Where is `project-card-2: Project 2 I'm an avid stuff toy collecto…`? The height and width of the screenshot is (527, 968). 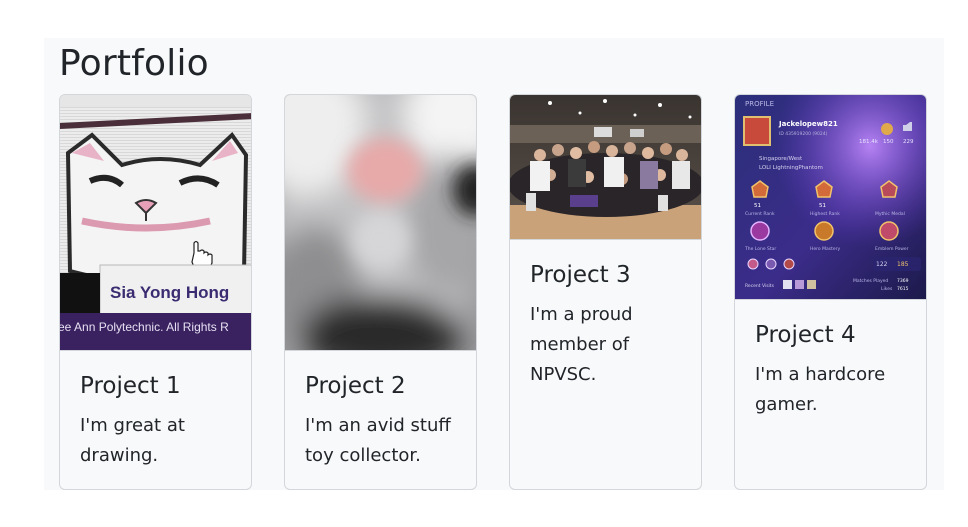
project-card-2: Project 2 I'm an avid stuff toy collecto… is located at coordinates (380, 292).